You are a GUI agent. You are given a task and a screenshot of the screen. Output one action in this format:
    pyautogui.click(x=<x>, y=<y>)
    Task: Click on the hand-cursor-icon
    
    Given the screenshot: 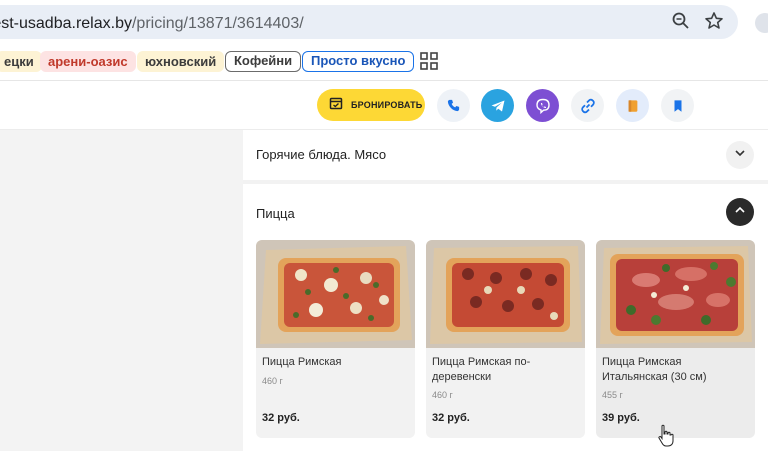 What is the action you would take?
    pyautogui.click(x=666, y=436)
    